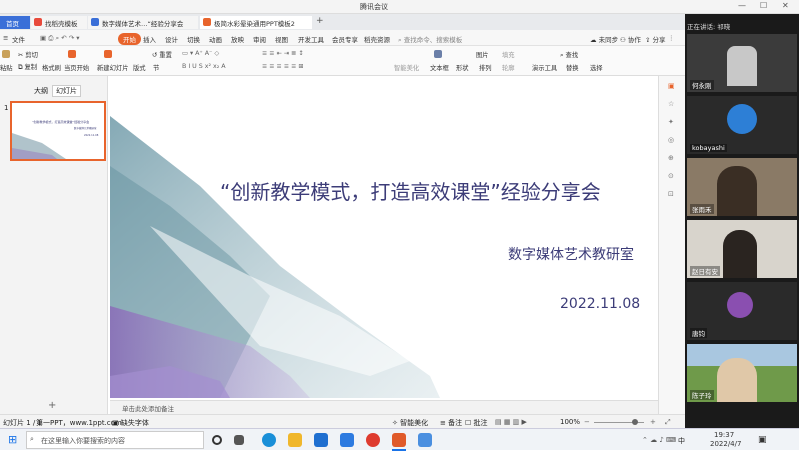  Describe the element at coordinates (59, 22) in the screenshot. I see `tab-docer-templates: 找稻壳模板` at that location.